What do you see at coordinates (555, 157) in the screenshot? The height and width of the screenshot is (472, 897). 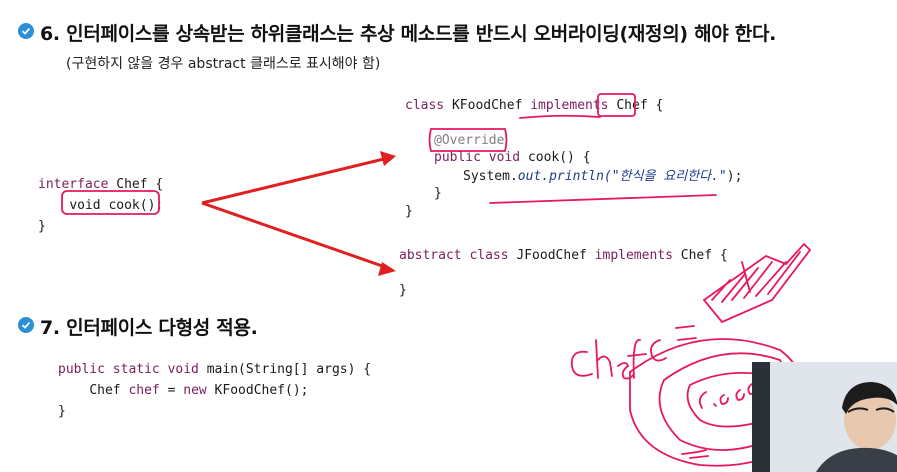 I see `cook-signature: cook() {` at bounding box center [555, 157].